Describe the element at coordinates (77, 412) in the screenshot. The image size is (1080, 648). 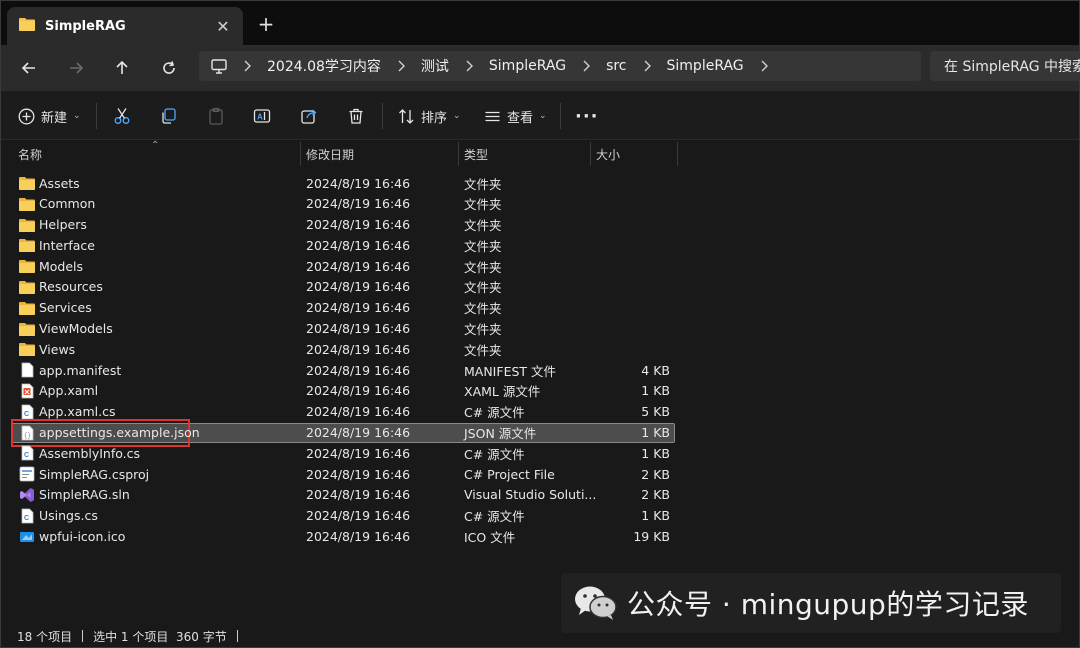
I see `file-name: App.xaml.cs` at that location.